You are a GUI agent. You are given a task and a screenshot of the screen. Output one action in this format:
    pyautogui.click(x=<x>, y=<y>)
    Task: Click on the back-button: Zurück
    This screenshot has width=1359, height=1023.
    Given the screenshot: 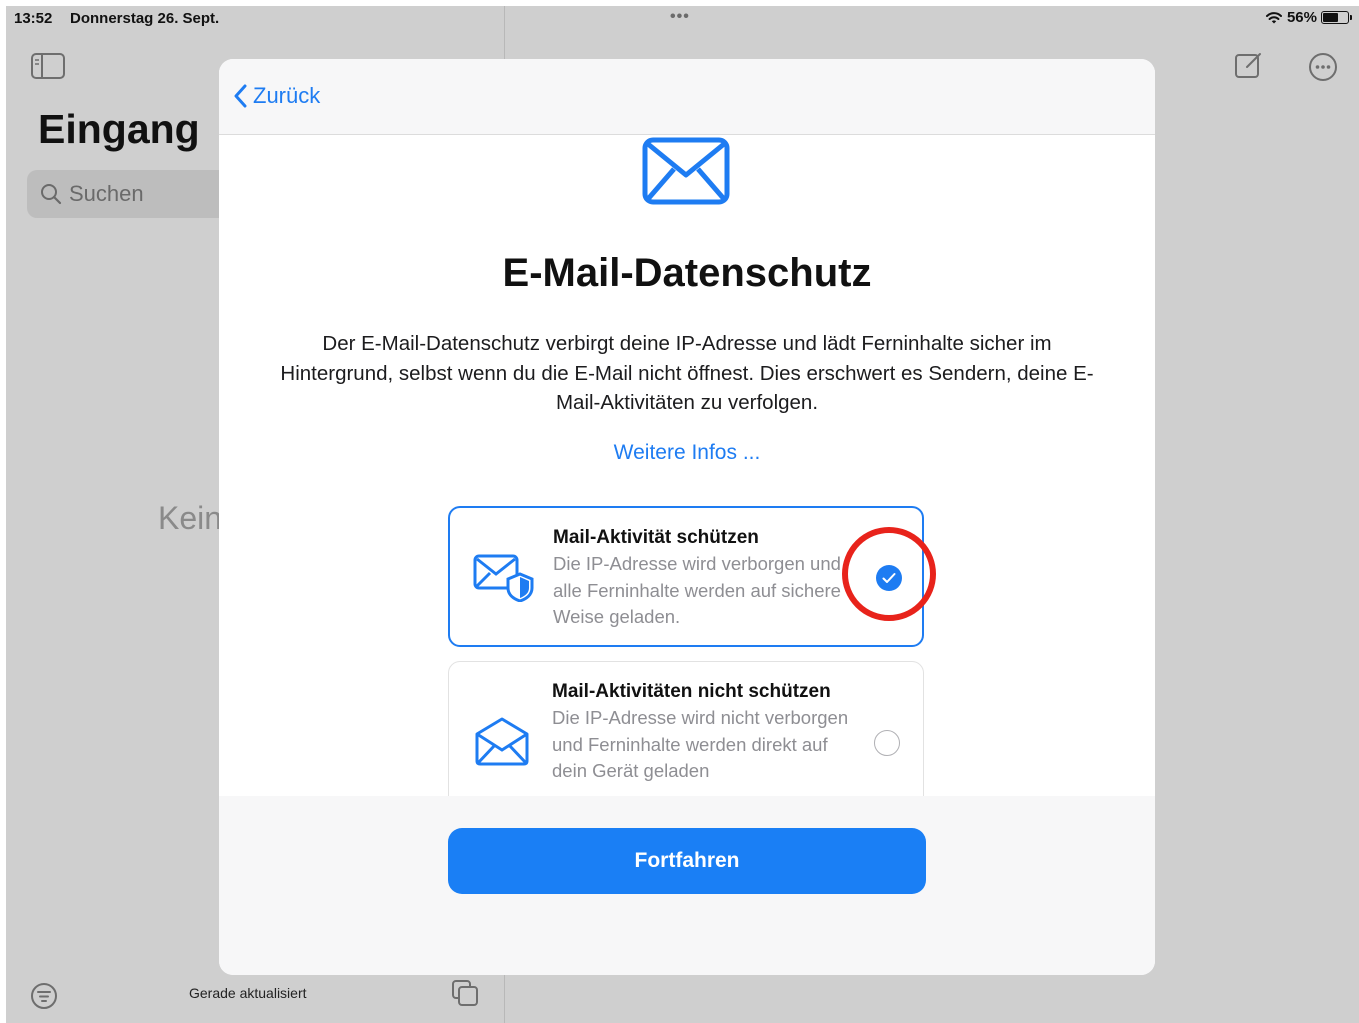 What is the action you would take?
    pyautogui.click(x=276, y=96)
    